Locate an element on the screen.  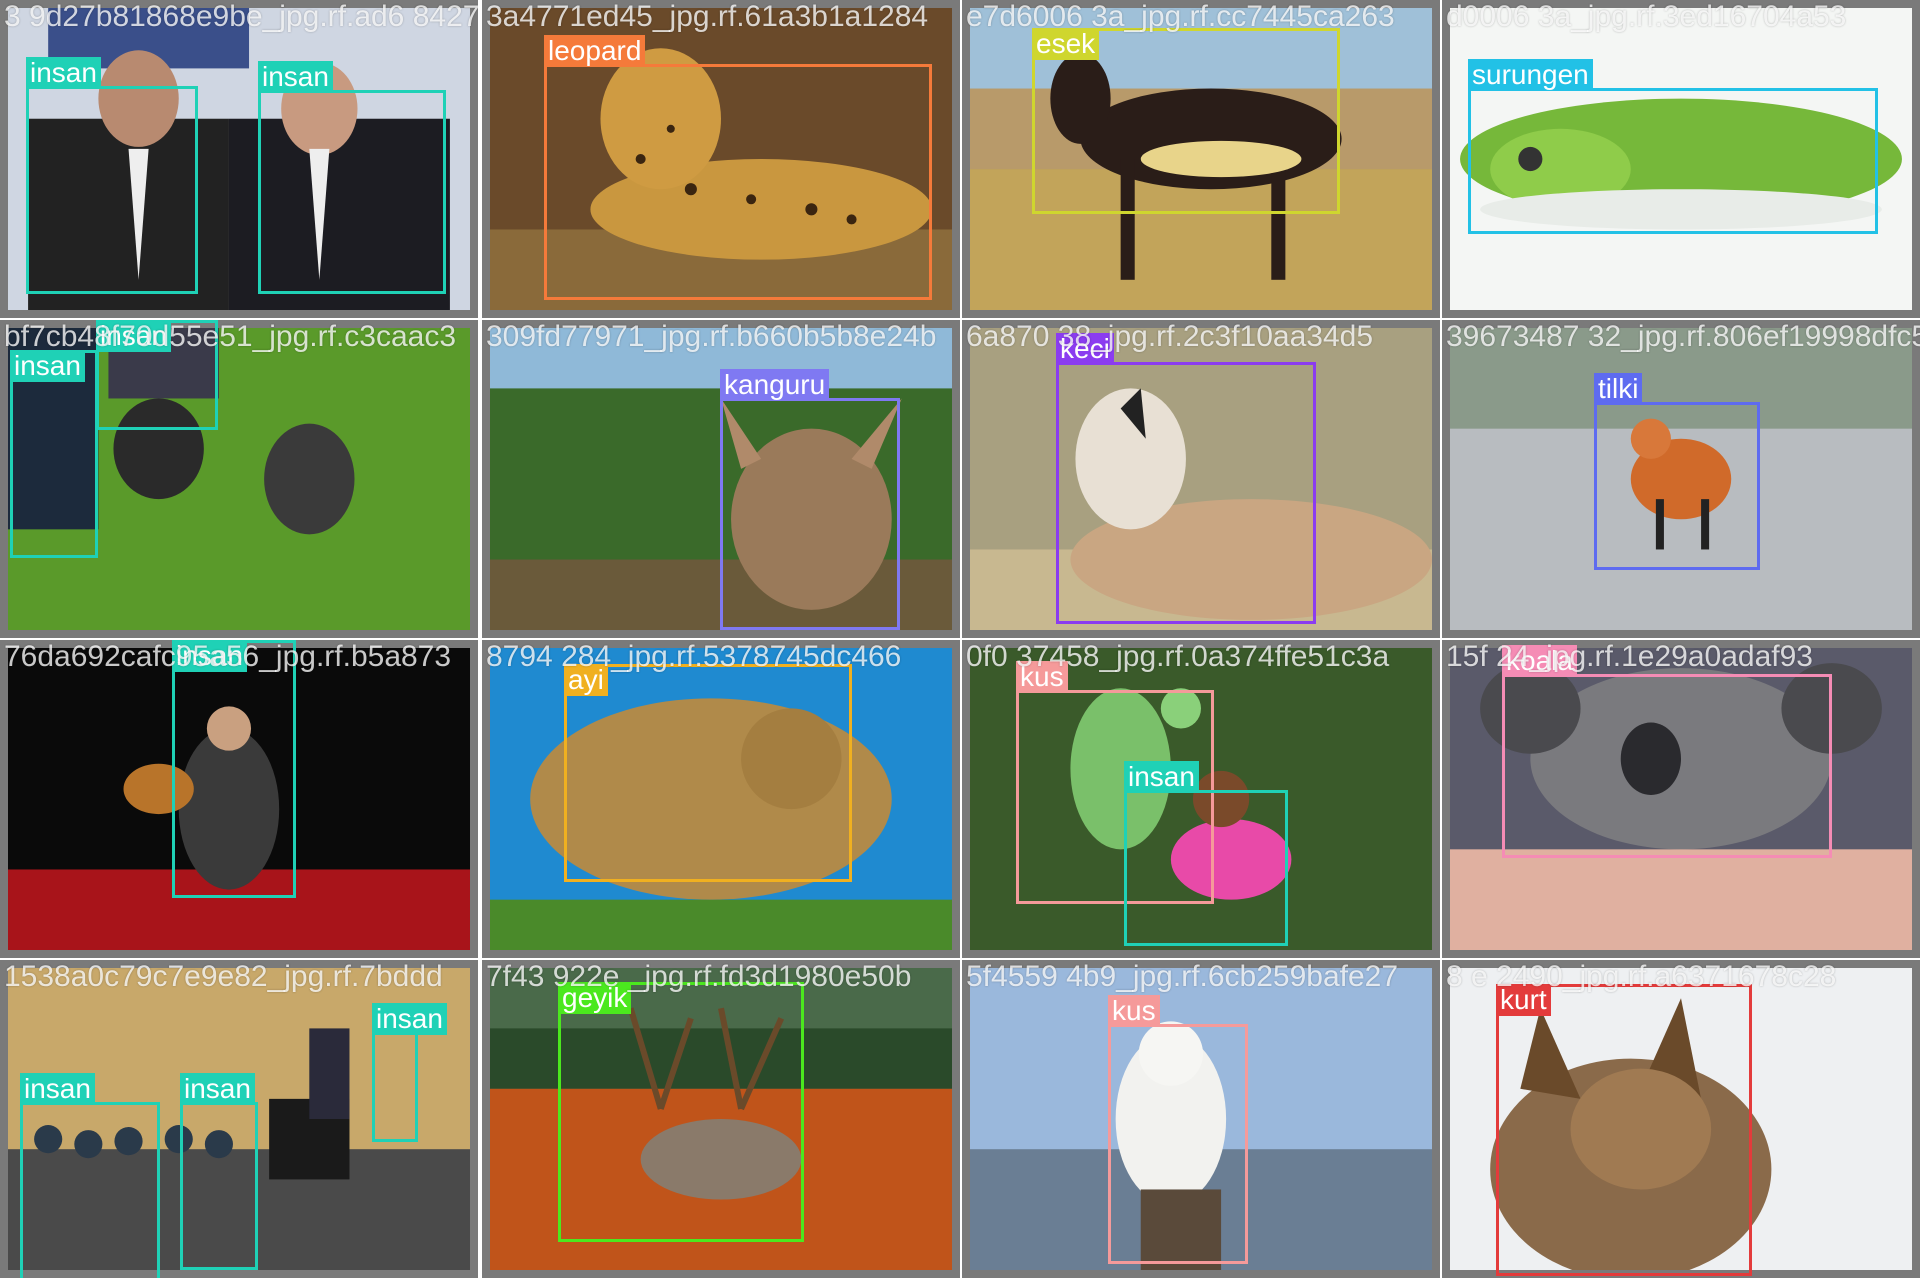
bounding-box-kurt: kurt is located at coordinates (1624, 1130).